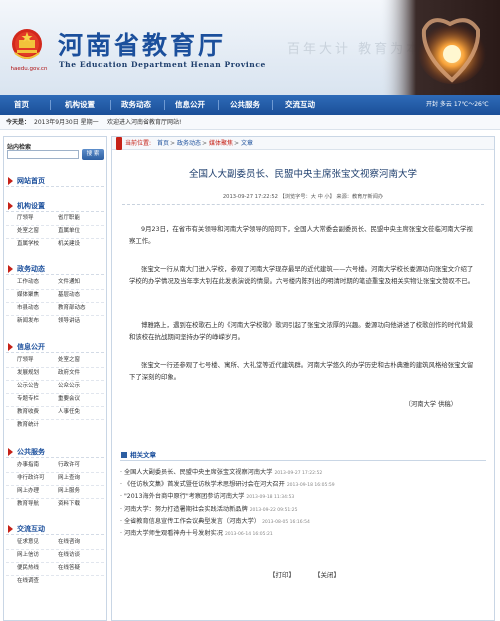  Describe the element at coordinates (80, 105) in the screenshot. I see `nav-org: 机构设置` at that location.